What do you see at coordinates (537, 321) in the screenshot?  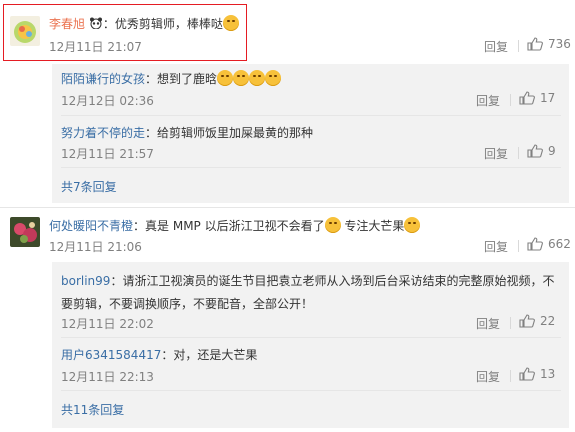 I see `like-button: 22` at bounding box center [537, 321].